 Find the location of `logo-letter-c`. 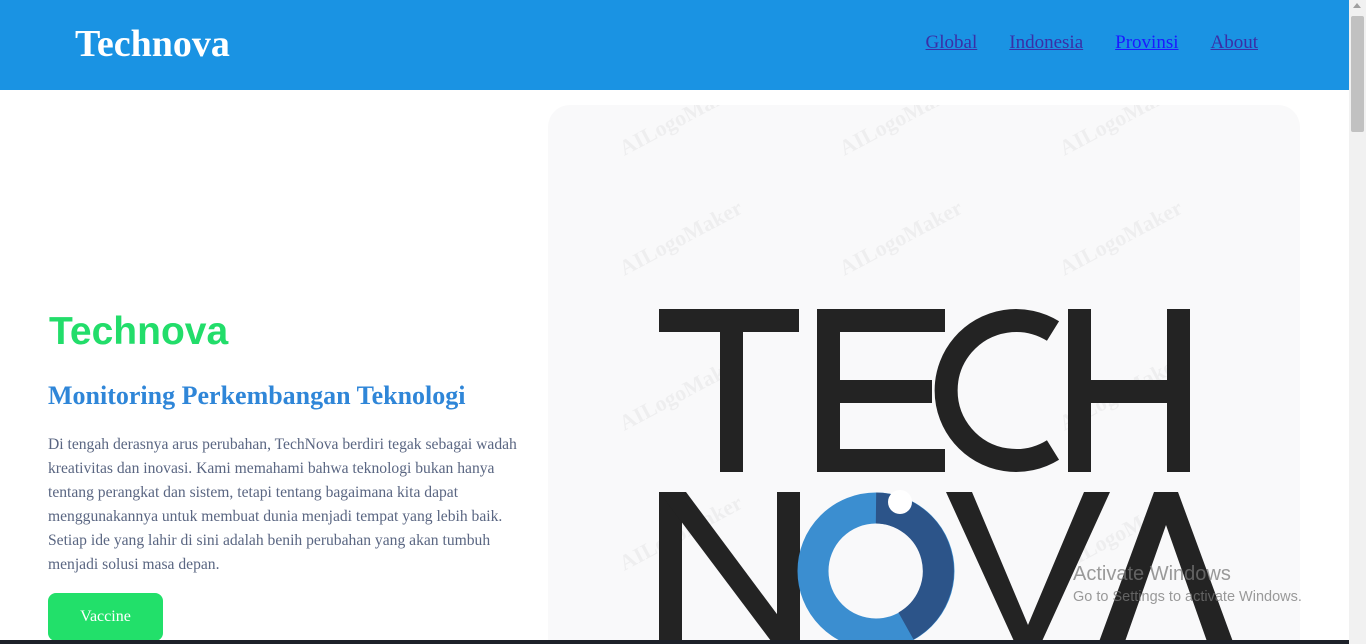

logo-letter-c is located at coordinates (997, 390).